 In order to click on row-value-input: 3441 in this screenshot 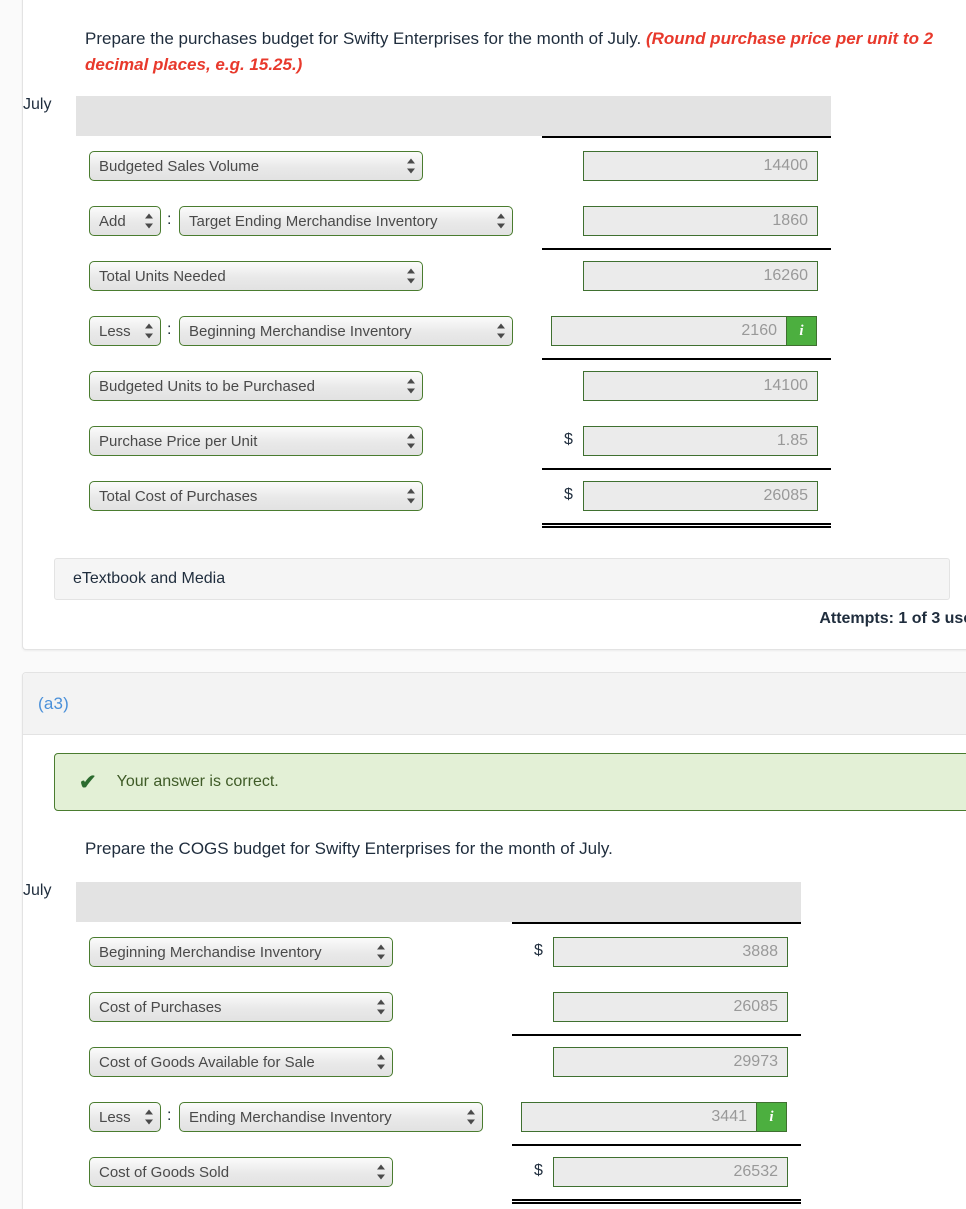, I will do `click(639, 1117)`.